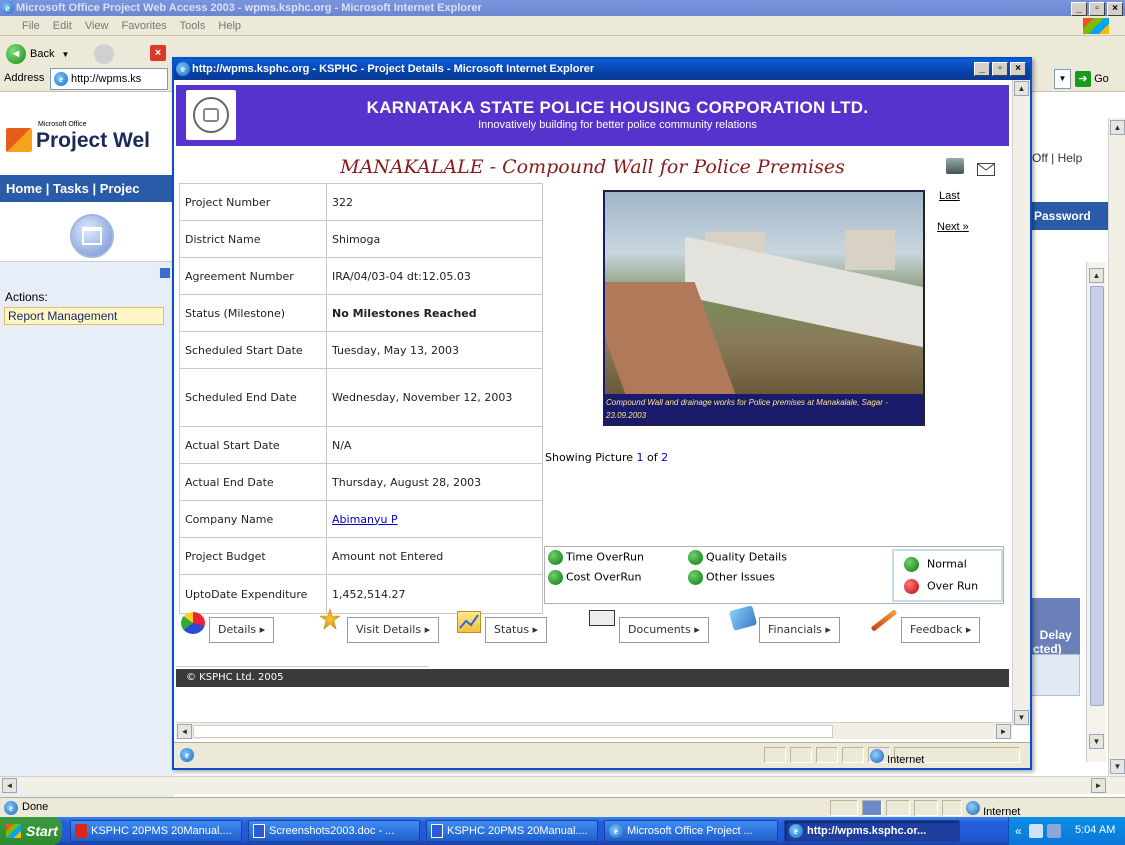  Describe the element at coordinates (1098, 785) in the screenshot. I see `scroll-right-icon: ►` at that location.